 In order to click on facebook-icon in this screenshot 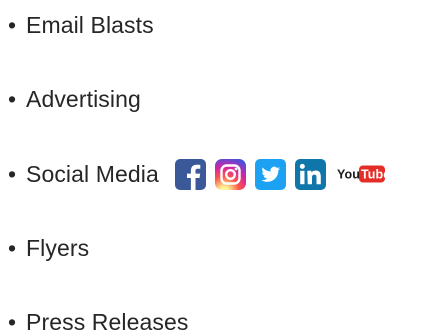, I will do `click(190, 174)`.